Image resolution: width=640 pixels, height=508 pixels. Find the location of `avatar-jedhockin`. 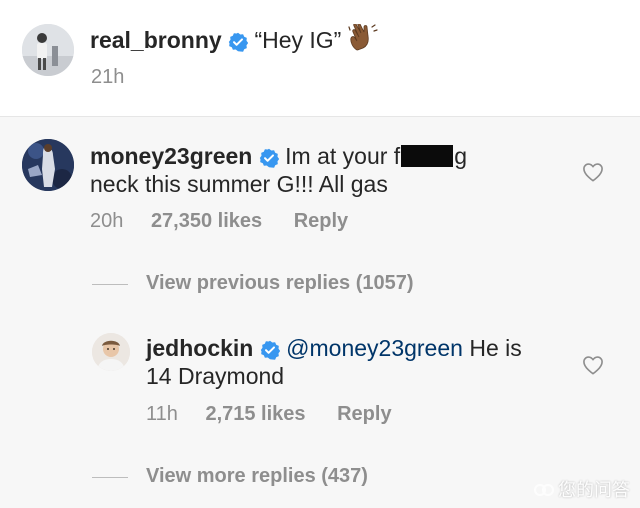

avatar-jedhockin is located at coordinates (111, 352).